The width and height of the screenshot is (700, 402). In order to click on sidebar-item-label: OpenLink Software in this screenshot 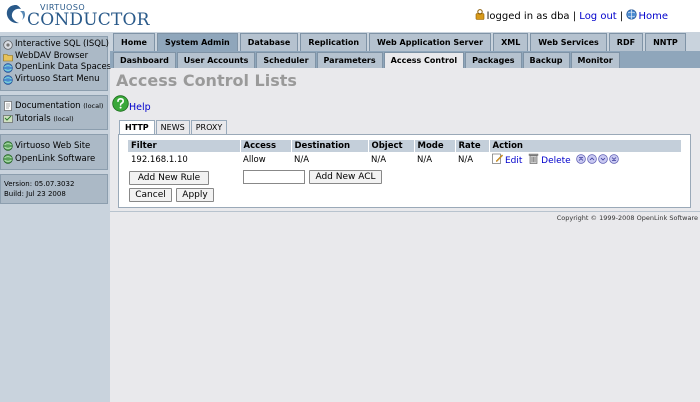, I will do `click(55, 159)`.